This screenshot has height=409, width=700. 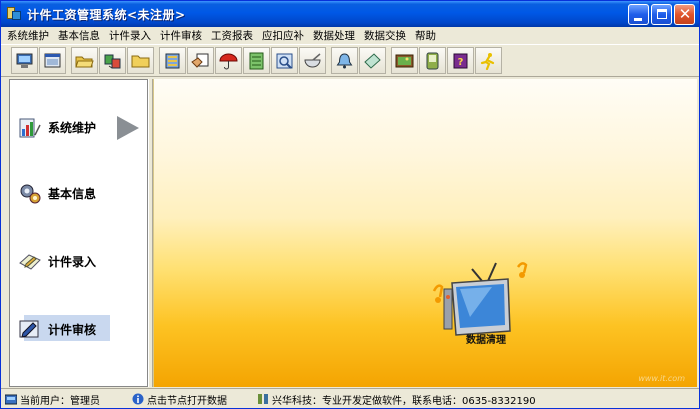 I want to click on picture-icon, so click(x=404, y=60).